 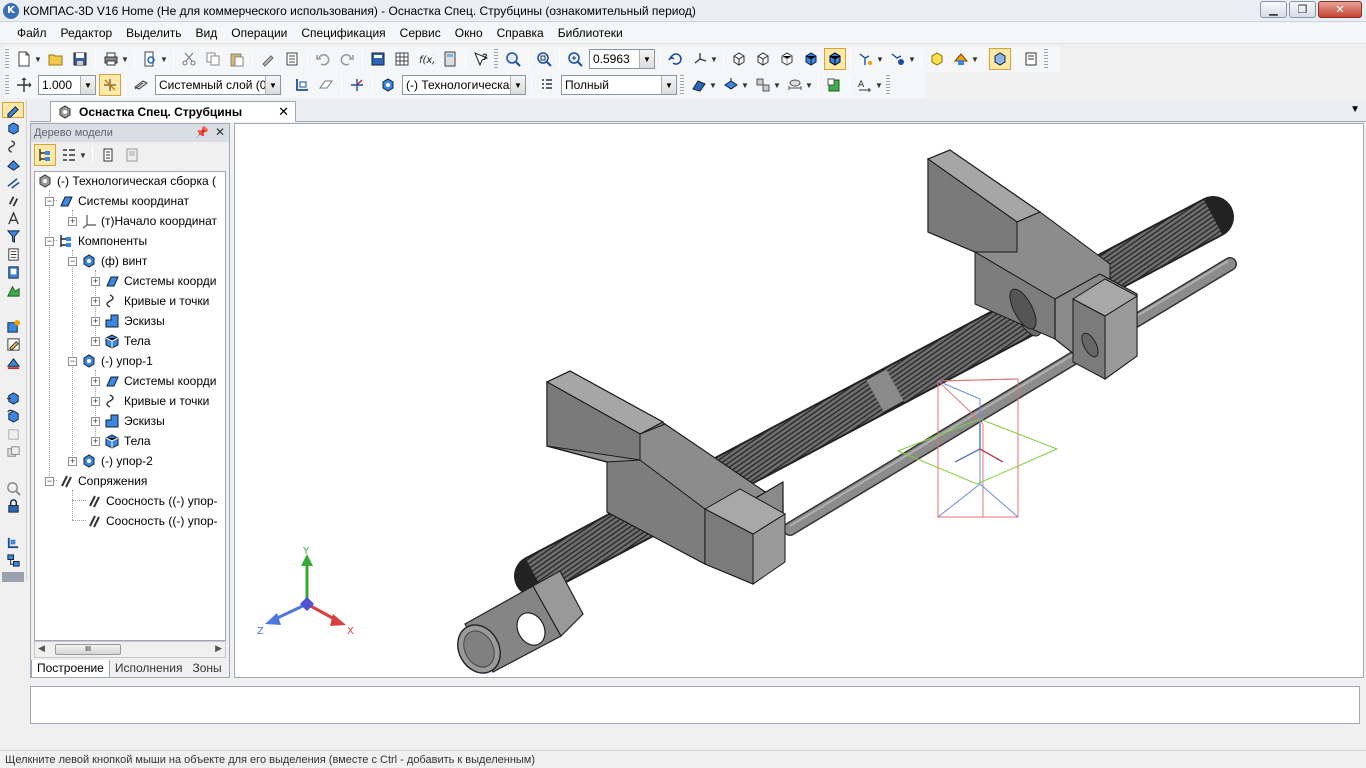 I want to click on step-combo: 1.000 ▼, so click(x=67, y=85).